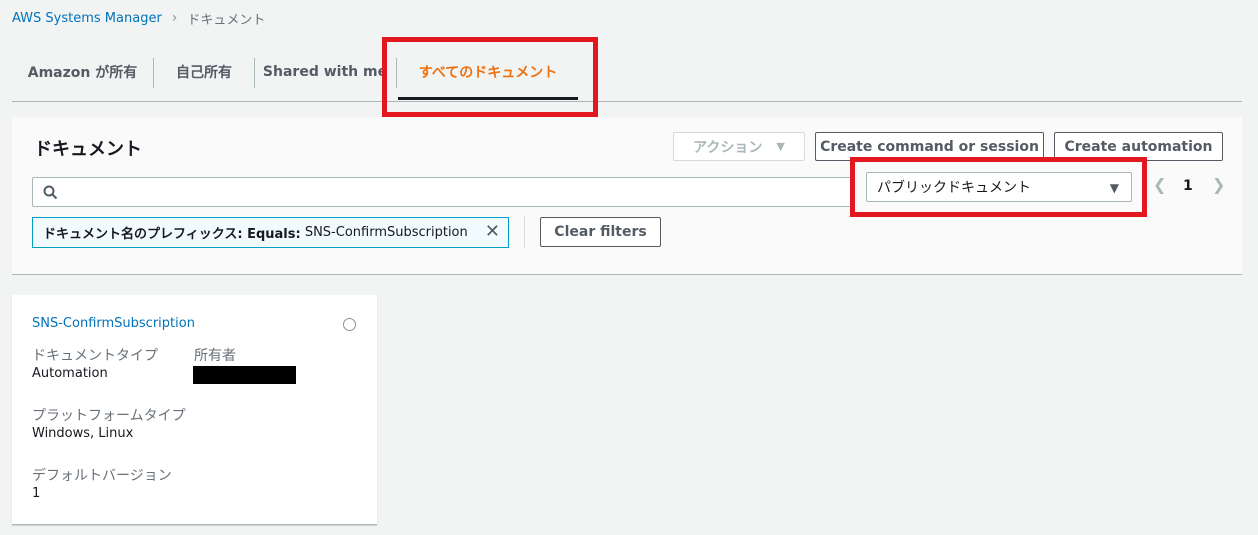 The width and height of the screenshot is (1258, 535). I want to click on close-icon: ✕, so click(492, 232).